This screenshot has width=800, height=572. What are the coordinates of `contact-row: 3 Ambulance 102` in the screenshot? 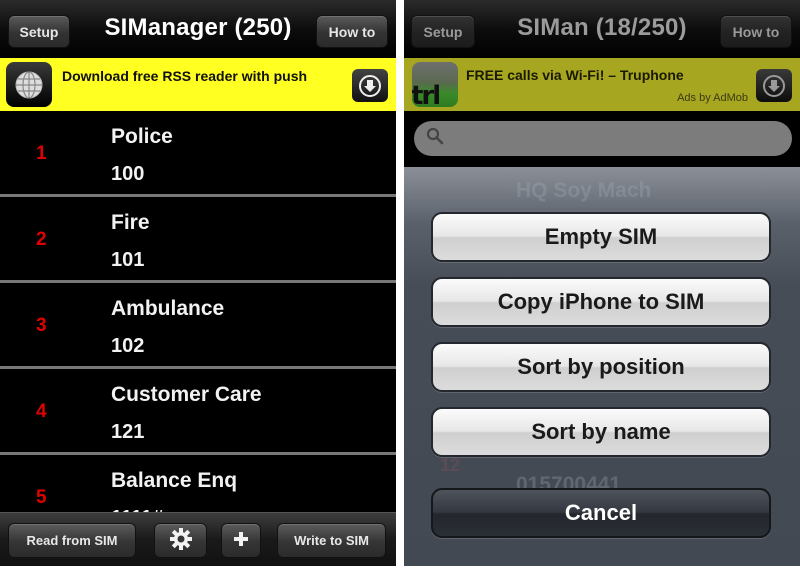 It's located at (198, 326).